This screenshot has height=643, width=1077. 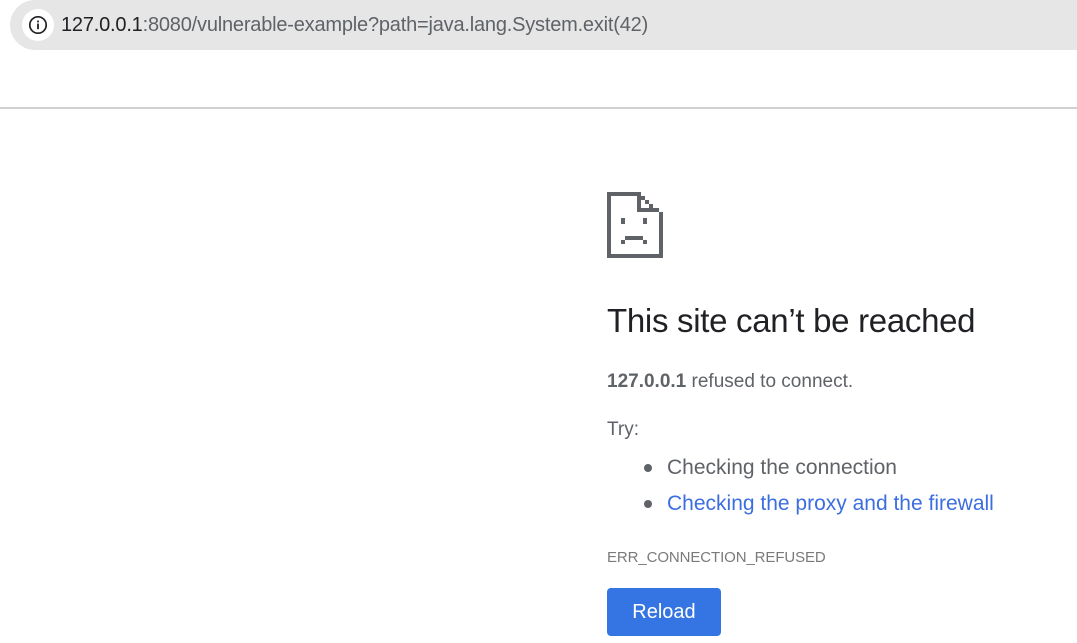 What do you see at coordinates (791, 320) in the screenshot?
I see `error-heading: This site can’t be reached` at bounding box center [791, 320].